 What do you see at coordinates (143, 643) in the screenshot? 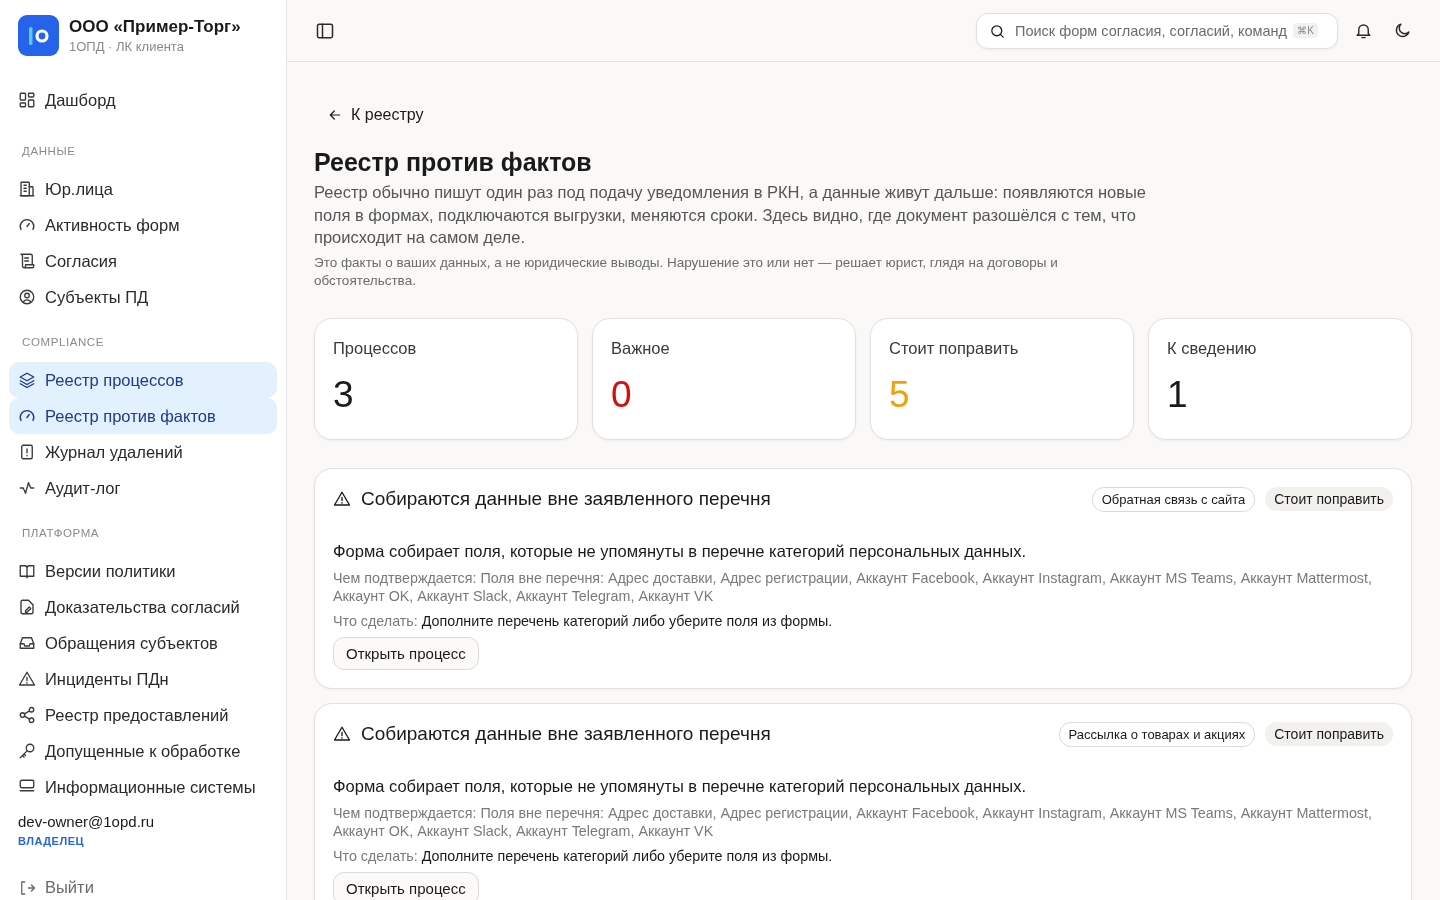
I see `sidebar-item: Обращения субъектов` at bounding box center [143, 643].